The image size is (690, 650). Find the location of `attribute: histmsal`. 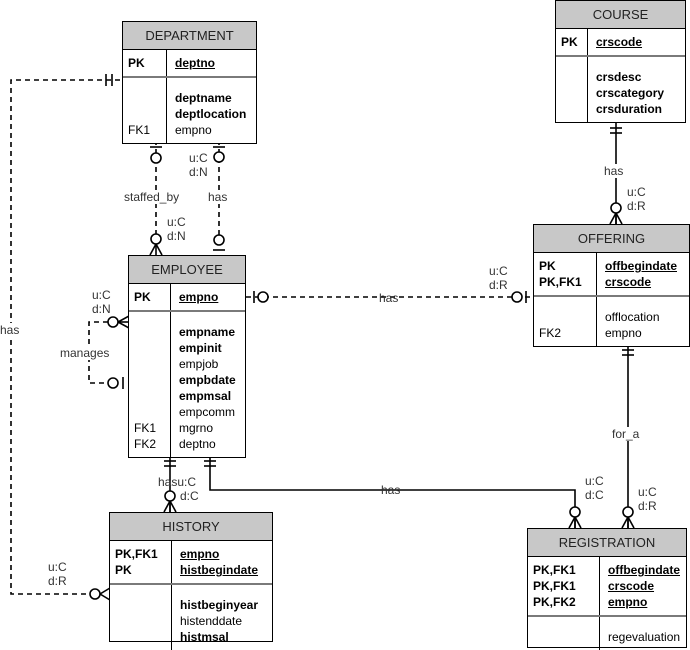

attribute: histmsal is located at coordinates (224, 637).